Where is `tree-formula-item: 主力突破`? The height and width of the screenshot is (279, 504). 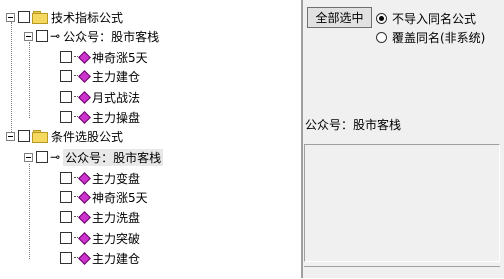 tree-formula-item: 主力突破 is located at coordinates (100, 238).